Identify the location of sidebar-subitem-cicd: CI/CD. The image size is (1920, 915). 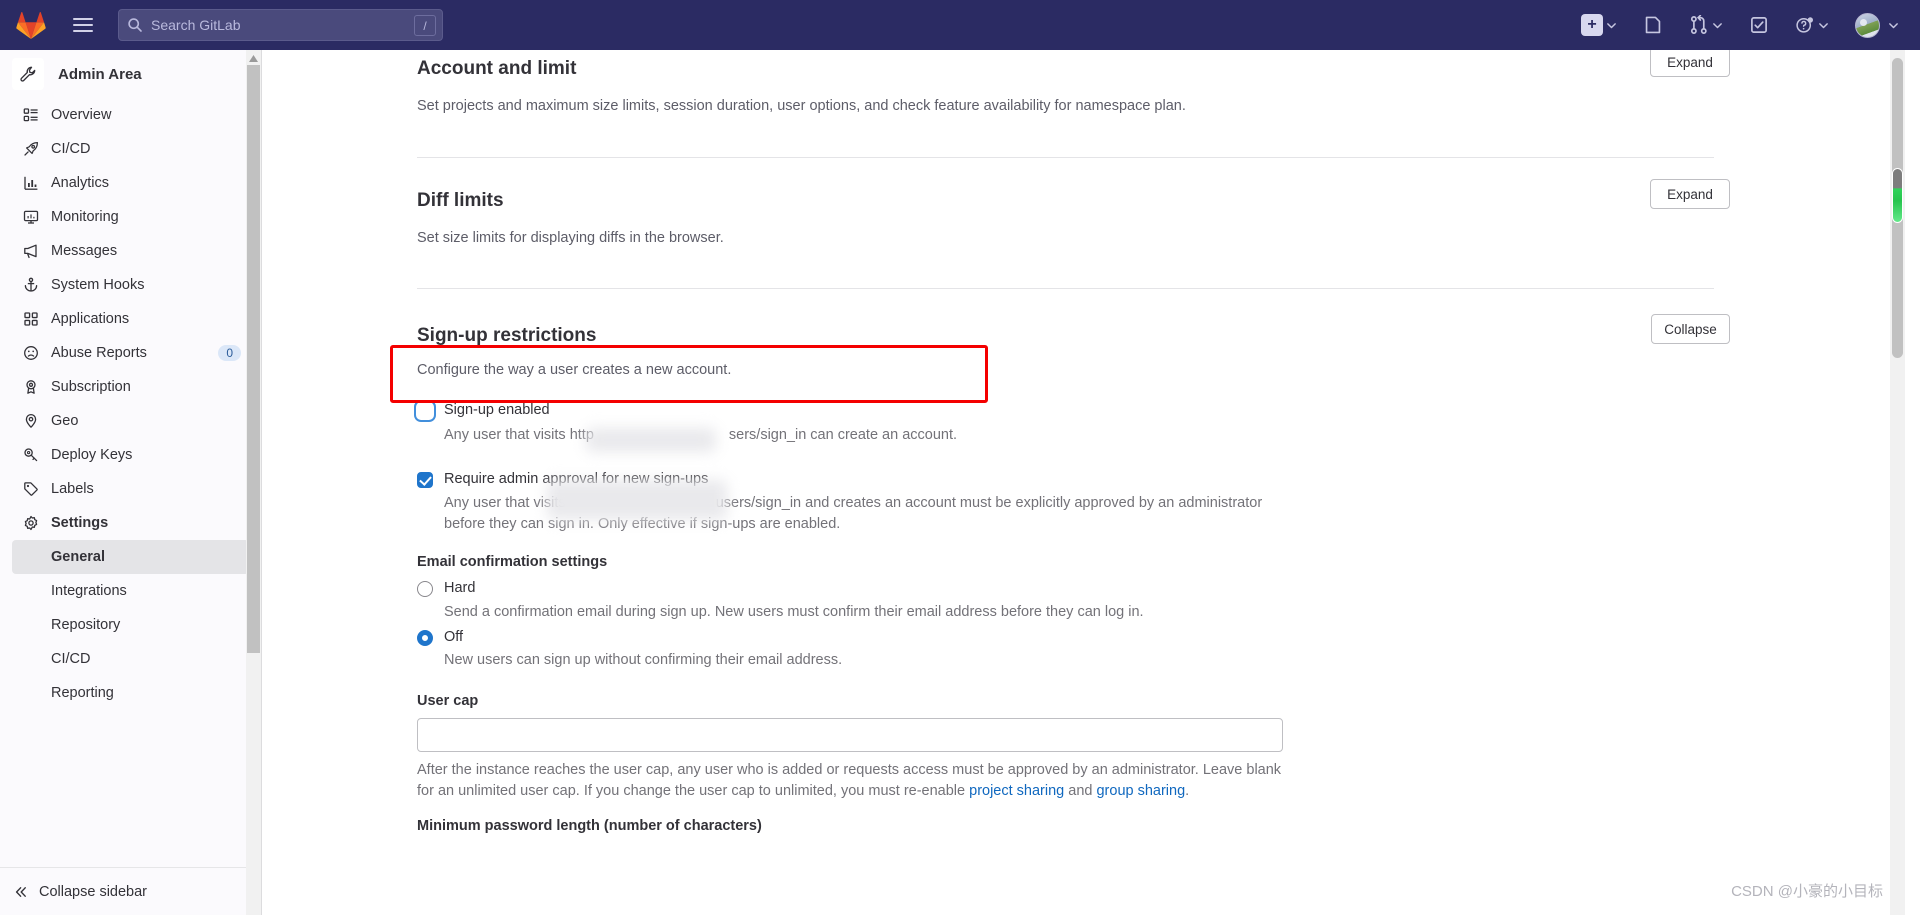
(130, 659).